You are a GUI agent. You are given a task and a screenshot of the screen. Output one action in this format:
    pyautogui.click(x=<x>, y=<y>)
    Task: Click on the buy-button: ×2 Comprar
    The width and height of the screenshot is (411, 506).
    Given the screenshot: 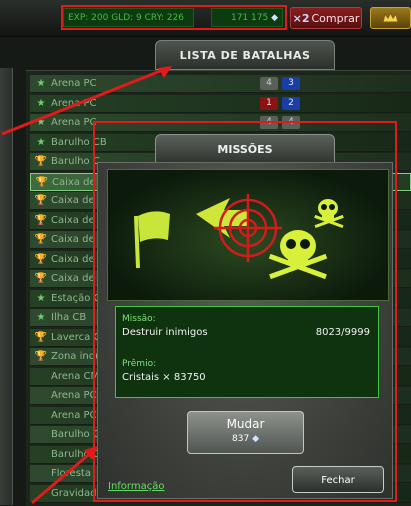 What is the action you would take?
    pyautogui.click(x=326, y=18)
    